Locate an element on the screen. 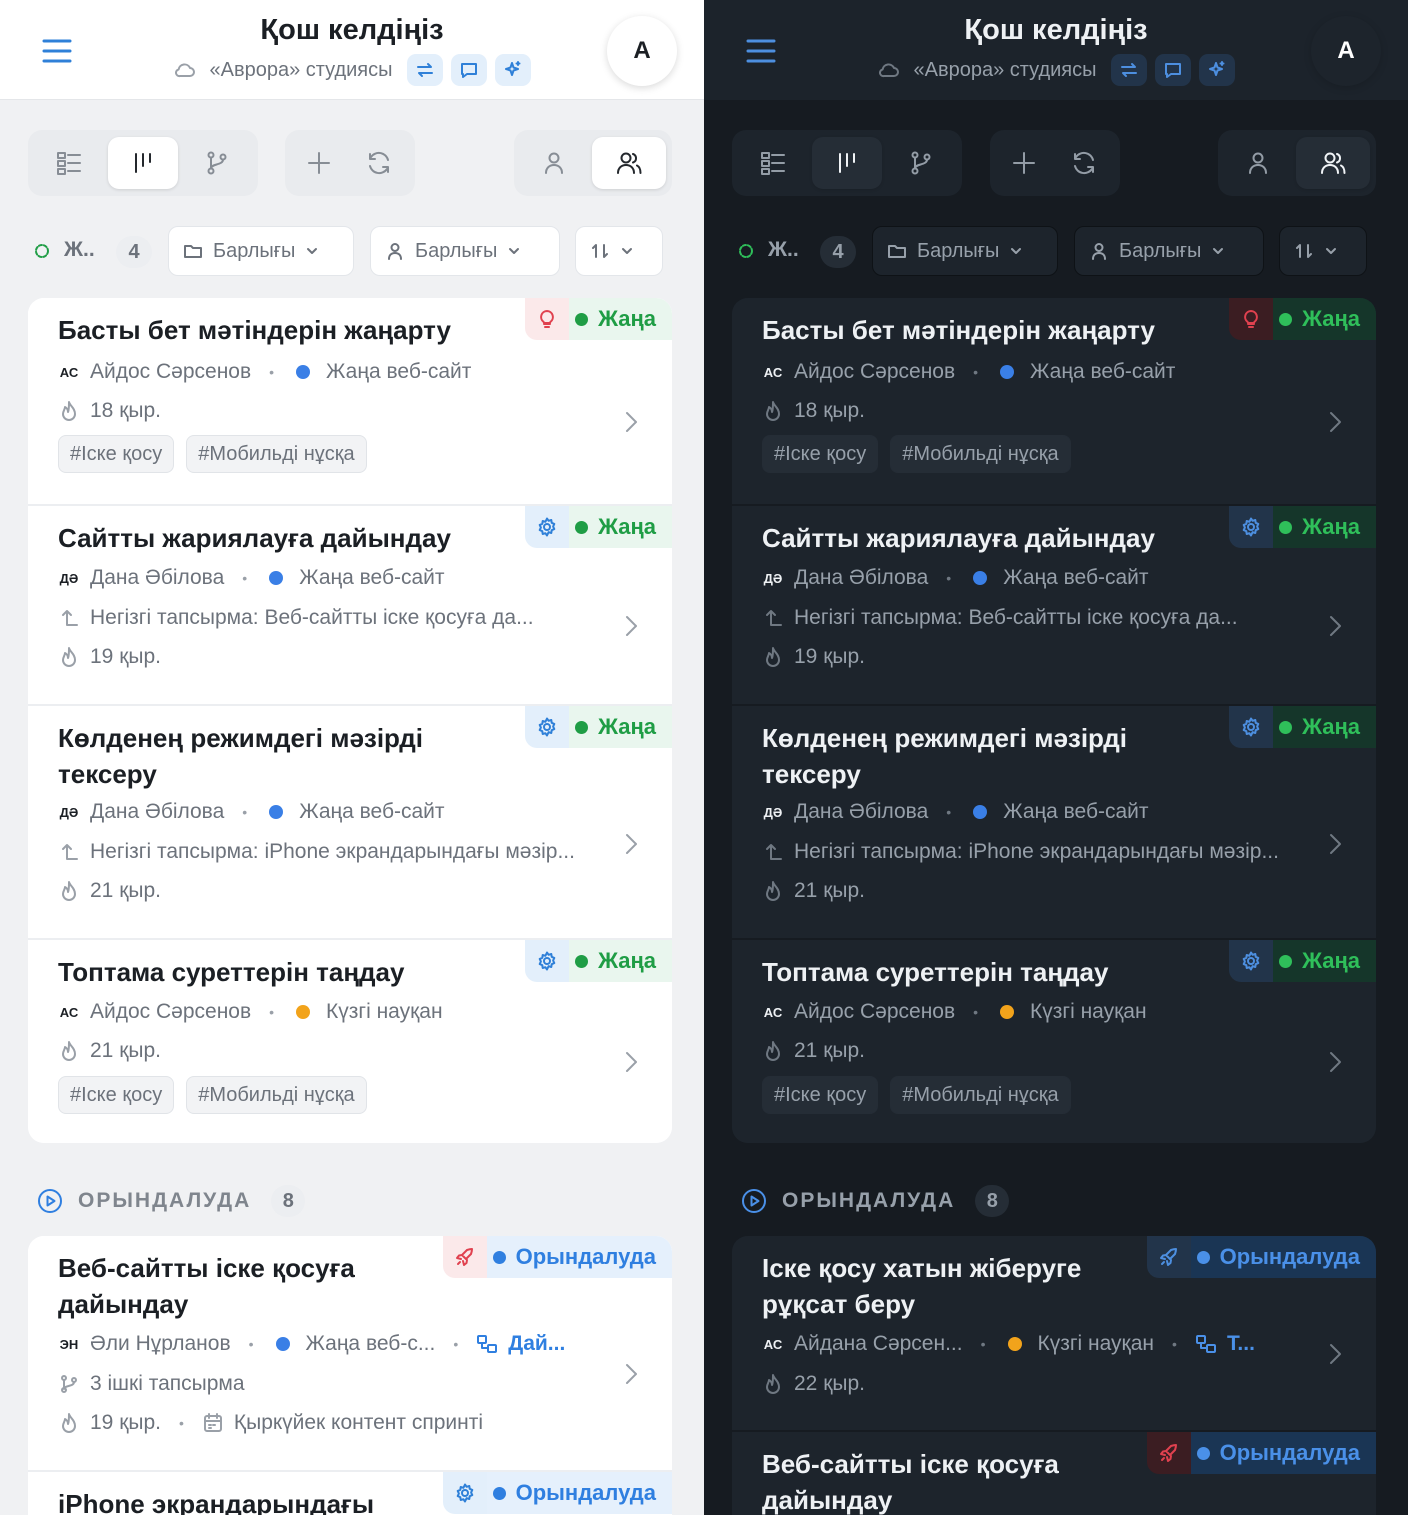  due-date: 22 қыр. is located at coordinates (829, 1383).